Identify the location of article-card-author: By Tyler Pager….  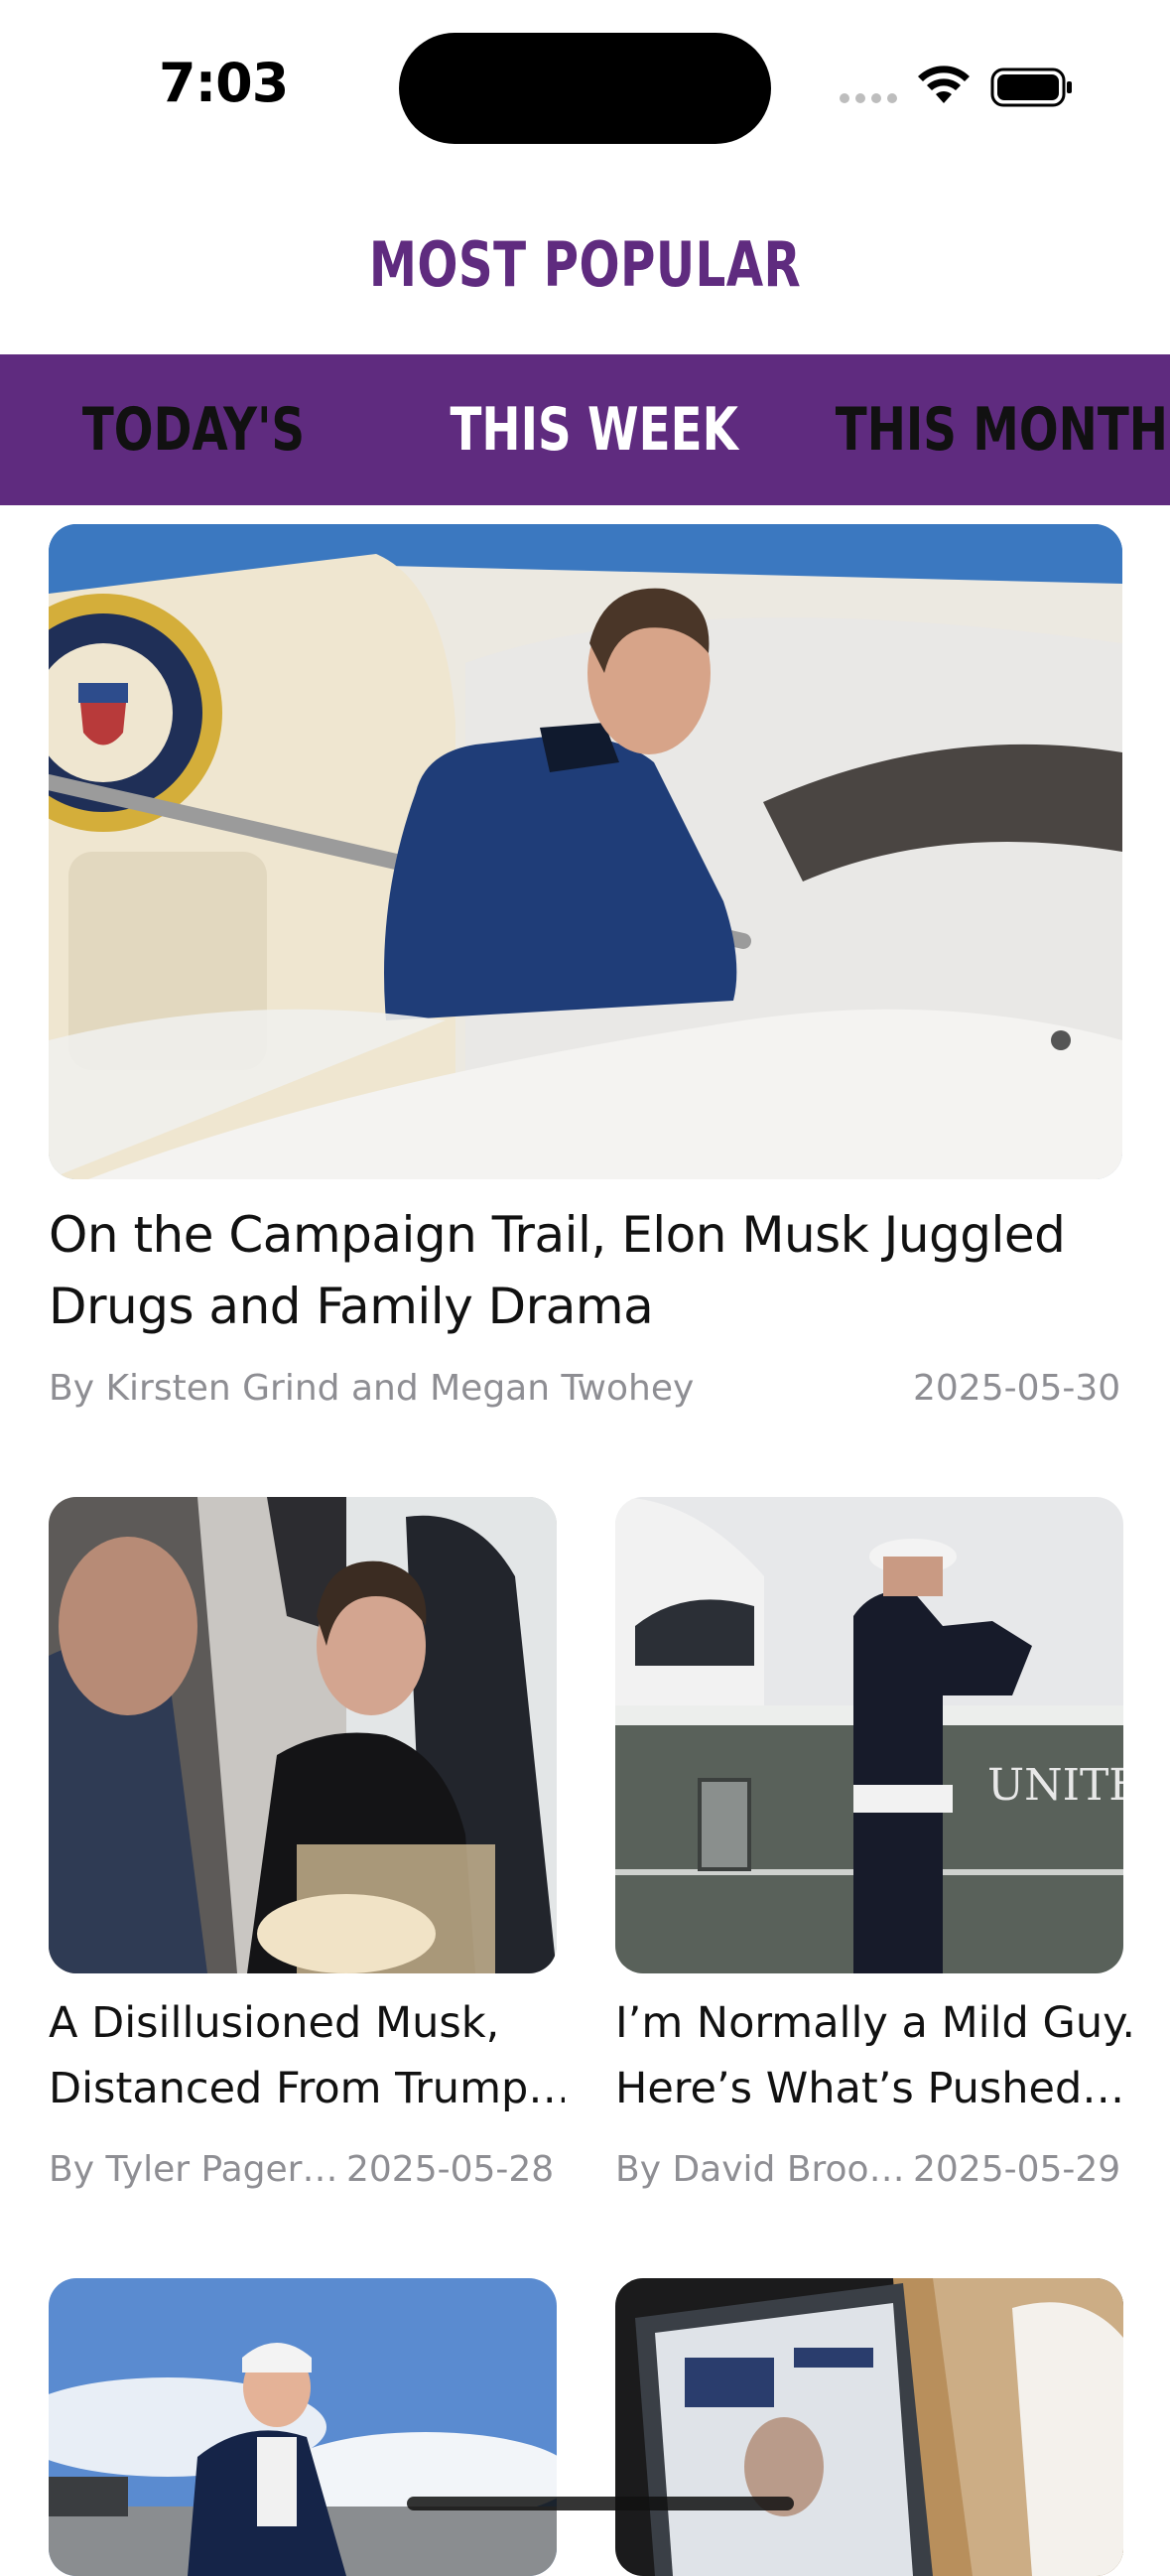
(193, 2169).